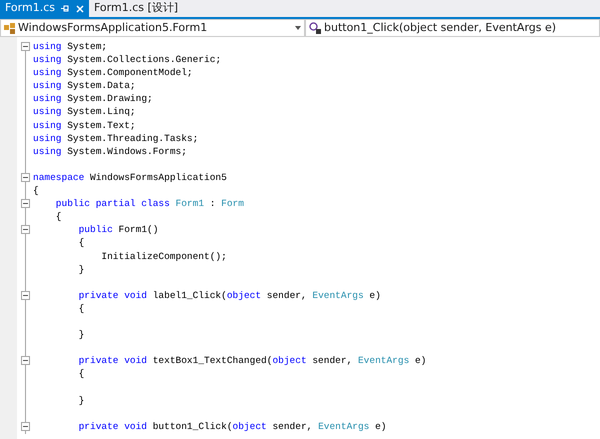  What do you see at coordinates (150, 203) in the screenshot?
I see `code-line: public partial class Form1 : Form` at bounding box center [150, 203].